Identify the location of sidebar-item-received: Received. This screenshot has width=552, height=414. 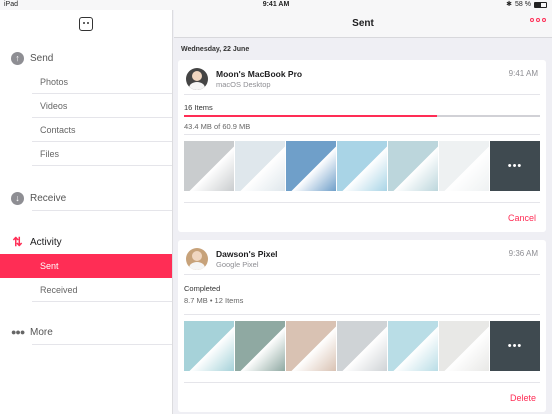
(86, 290).